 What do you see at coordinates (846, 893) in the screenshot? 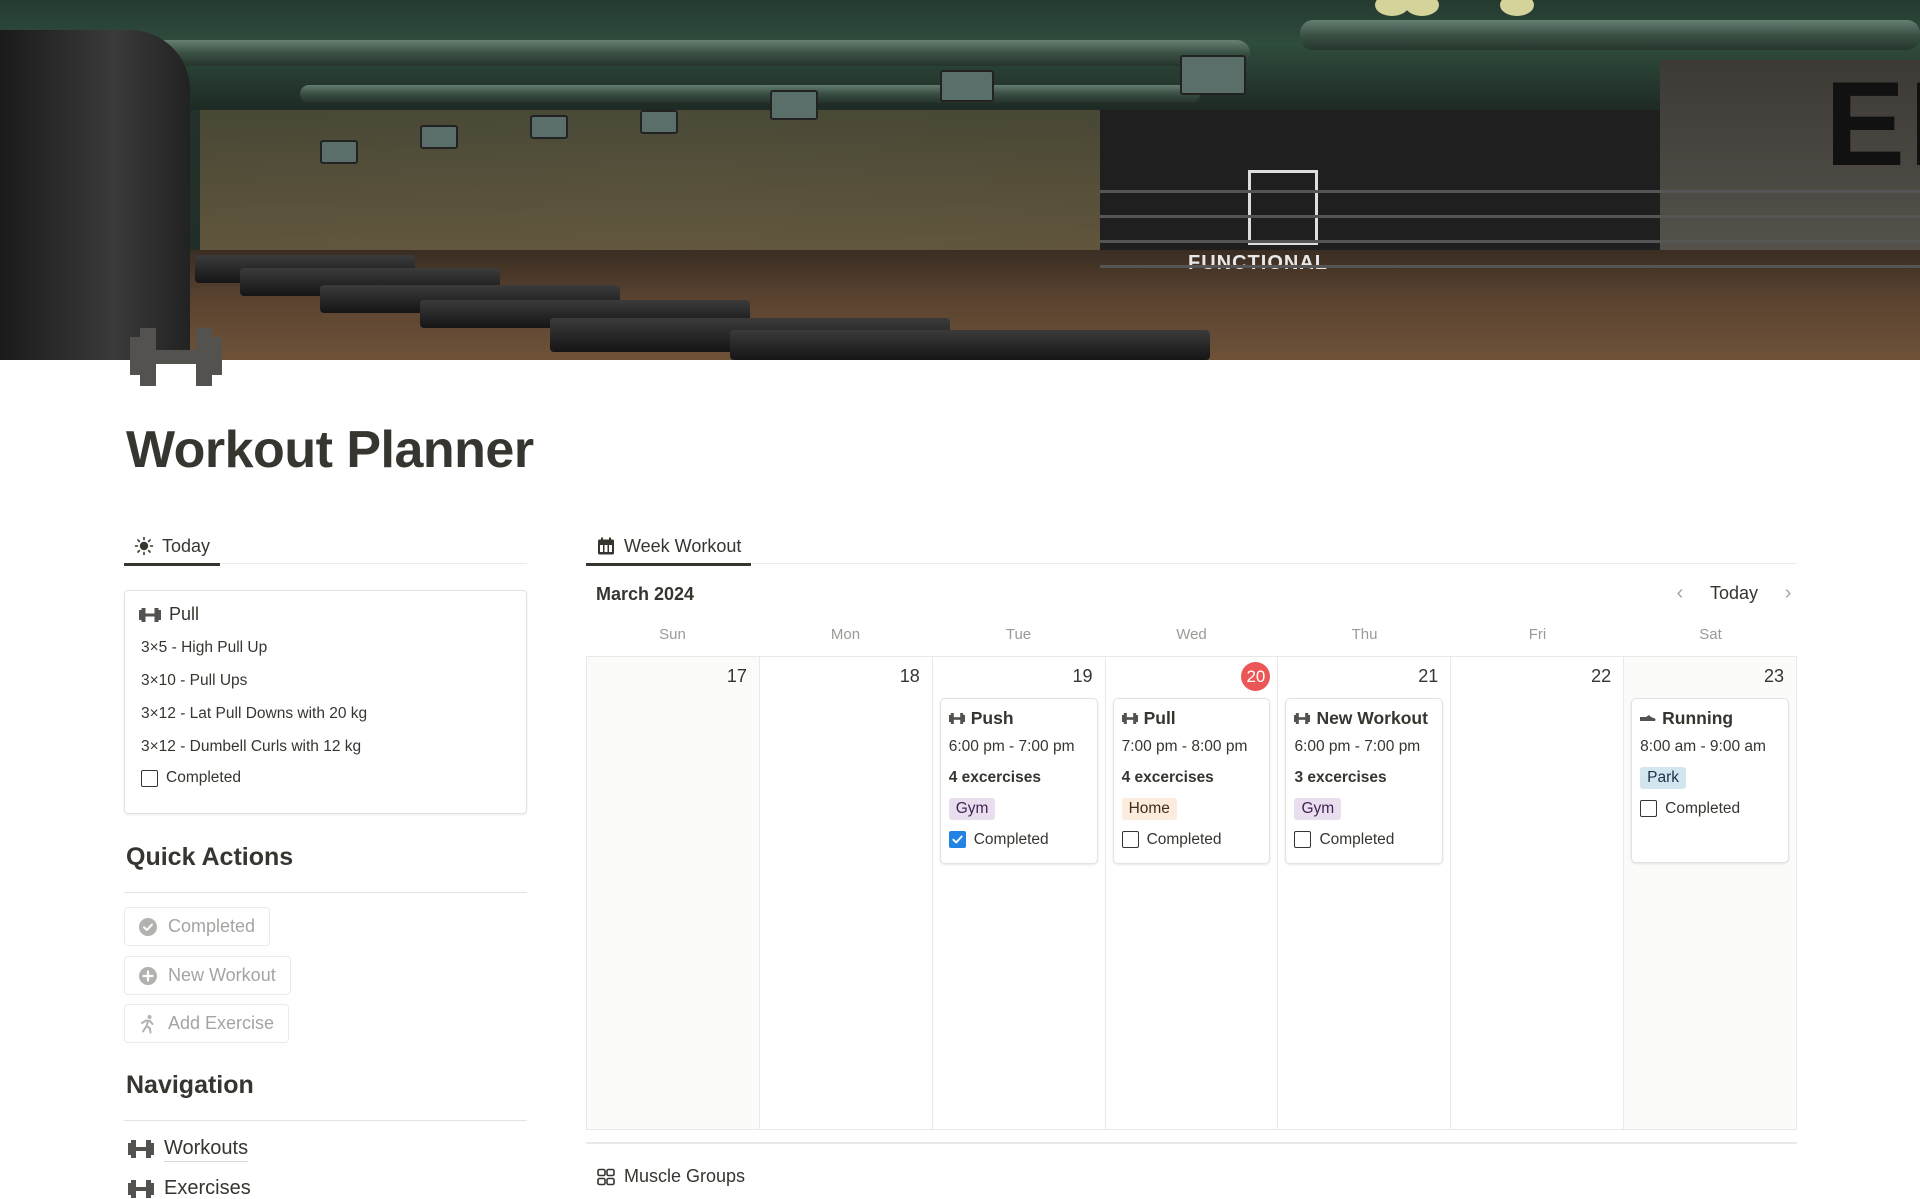
I see `calendar-day-cell: 18` at bounding box center [846, 893].